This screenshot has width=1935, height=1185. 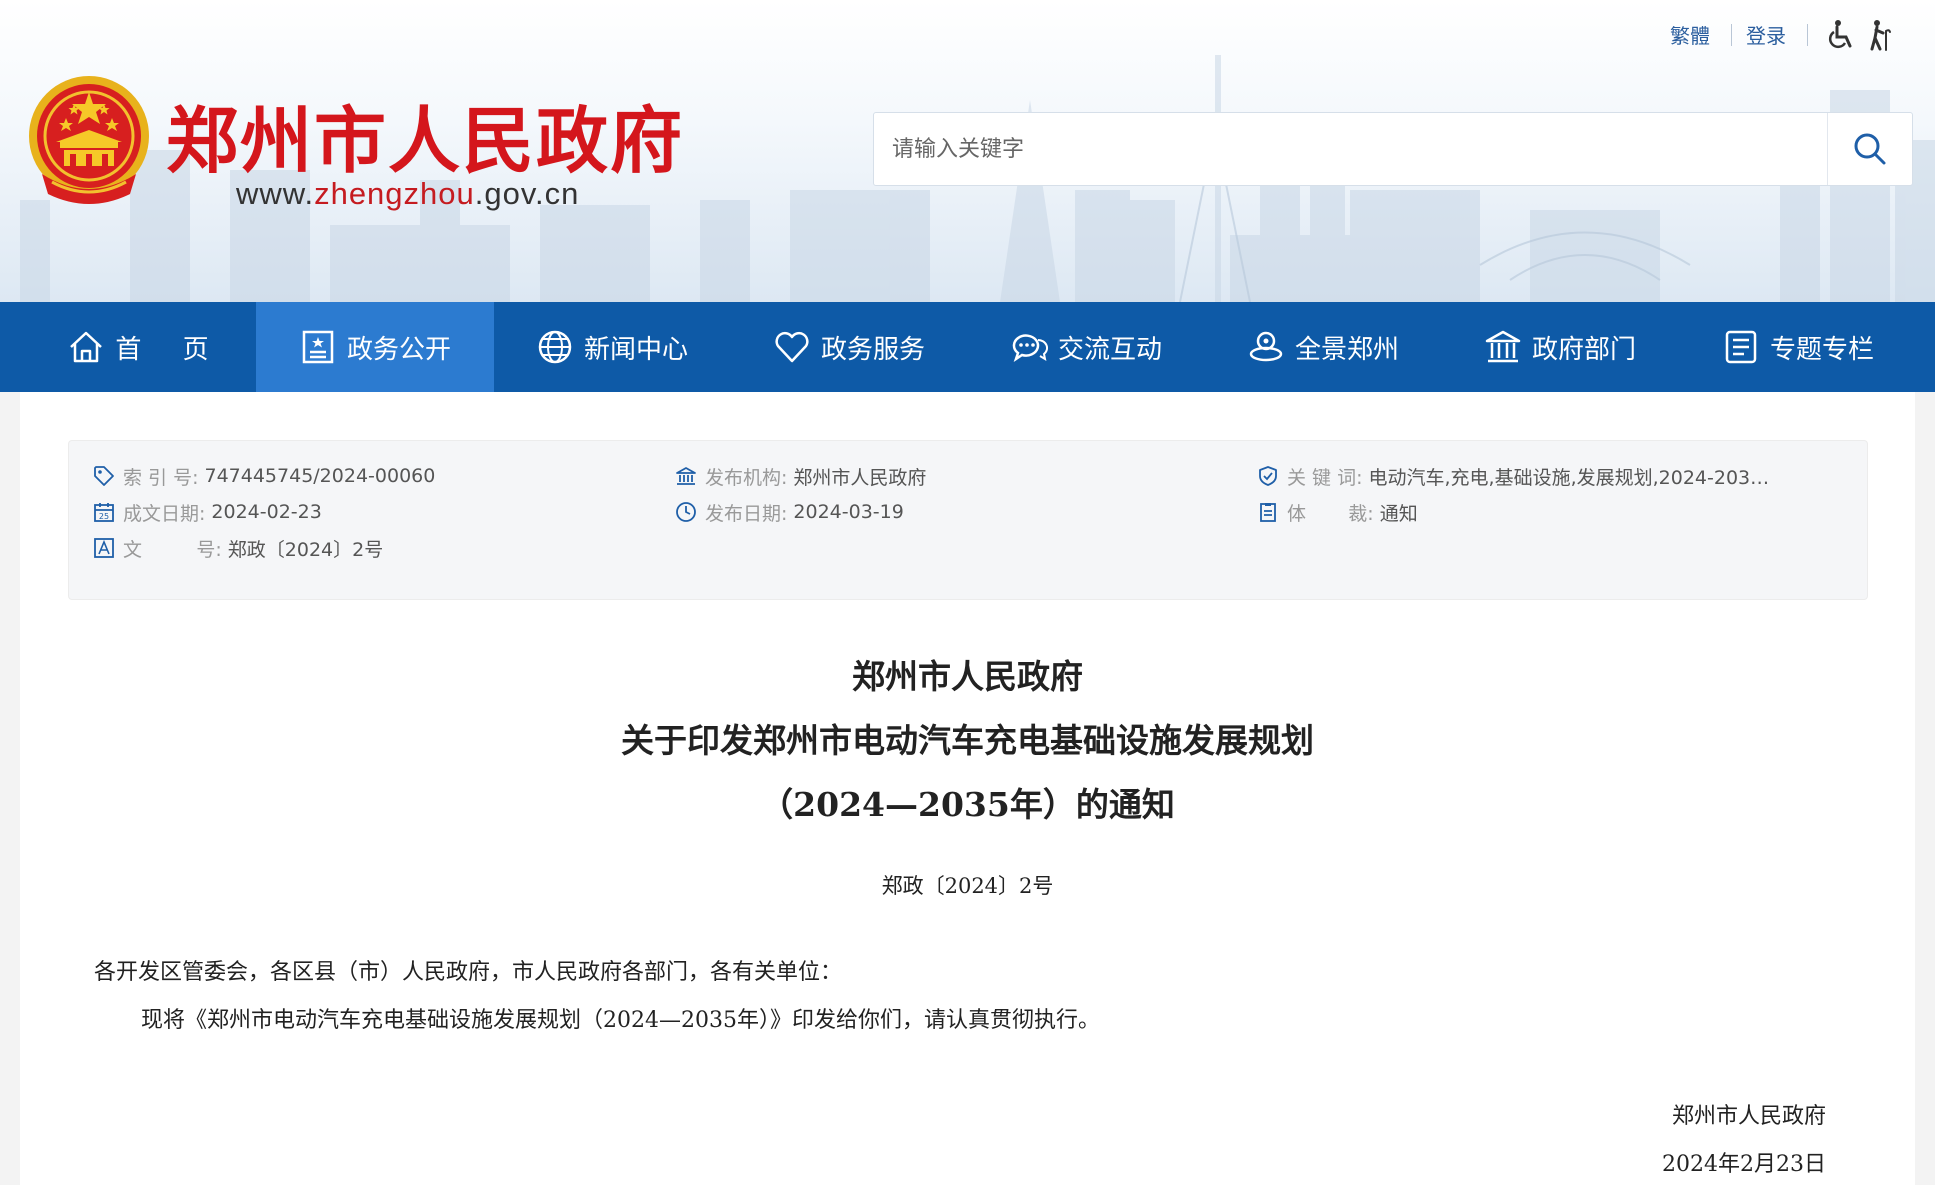 What do you see at coordinates (266, 512) in the screenshot?
I see `meta-value: 2024-02-23` at bounding box center [266, 512].